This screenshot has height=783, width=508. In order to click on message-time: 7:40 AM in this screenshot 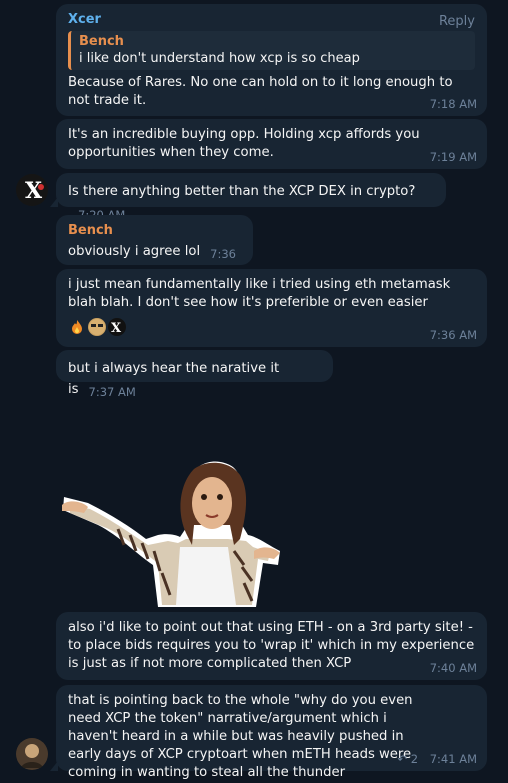, I will do `click(453, 668)`.